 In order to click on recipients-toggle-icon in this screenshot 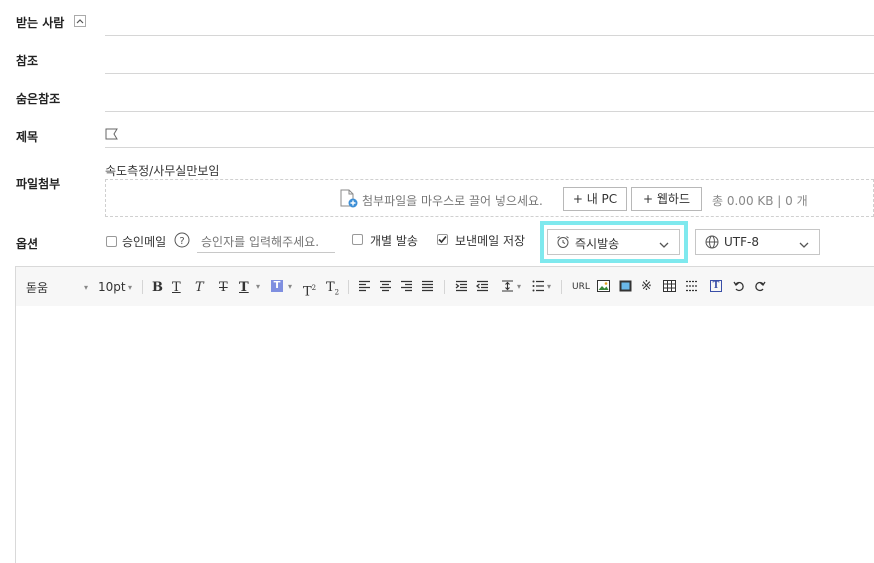, I will do `click(80, 21)`.